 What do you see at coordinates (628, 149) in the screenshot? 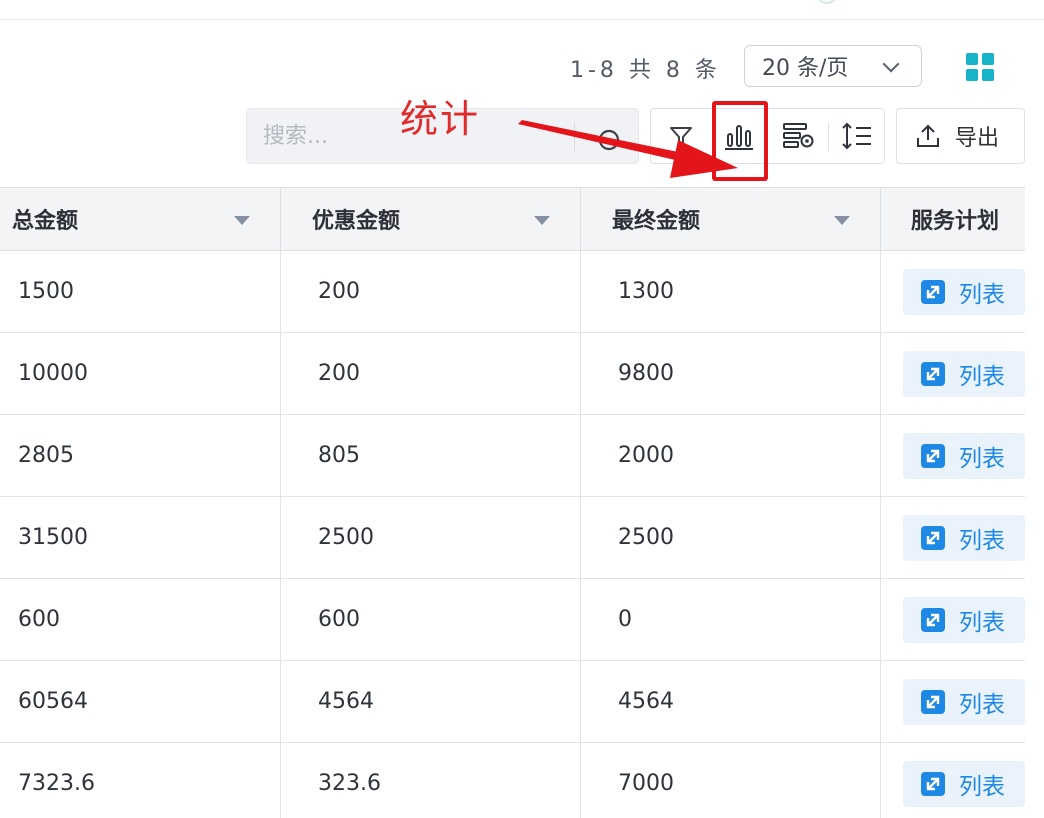
I see `annotation-arrow` at bounding box center [628, 149].